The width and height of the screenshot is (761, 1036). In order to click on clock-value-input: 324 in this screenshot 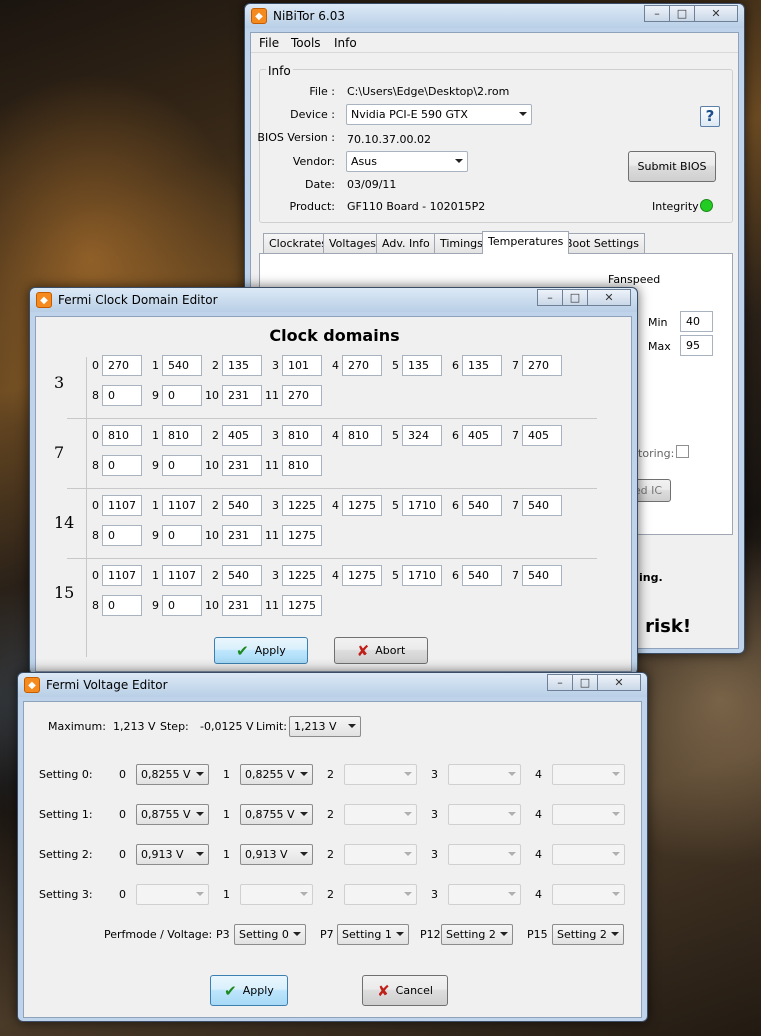, I will do `click(422, 435)`.